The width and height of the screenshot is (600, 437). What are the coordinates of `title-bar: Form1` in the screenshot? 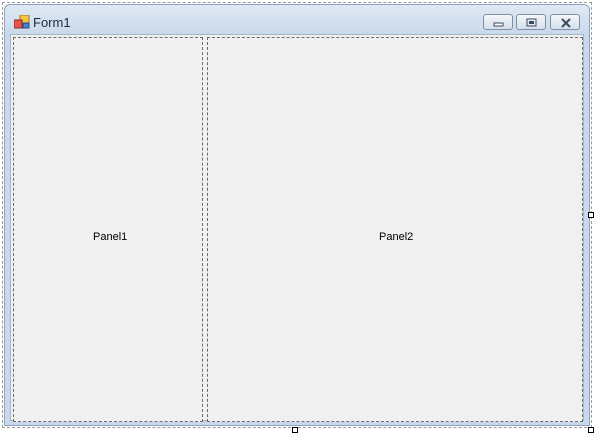 It's located at (297, 20).